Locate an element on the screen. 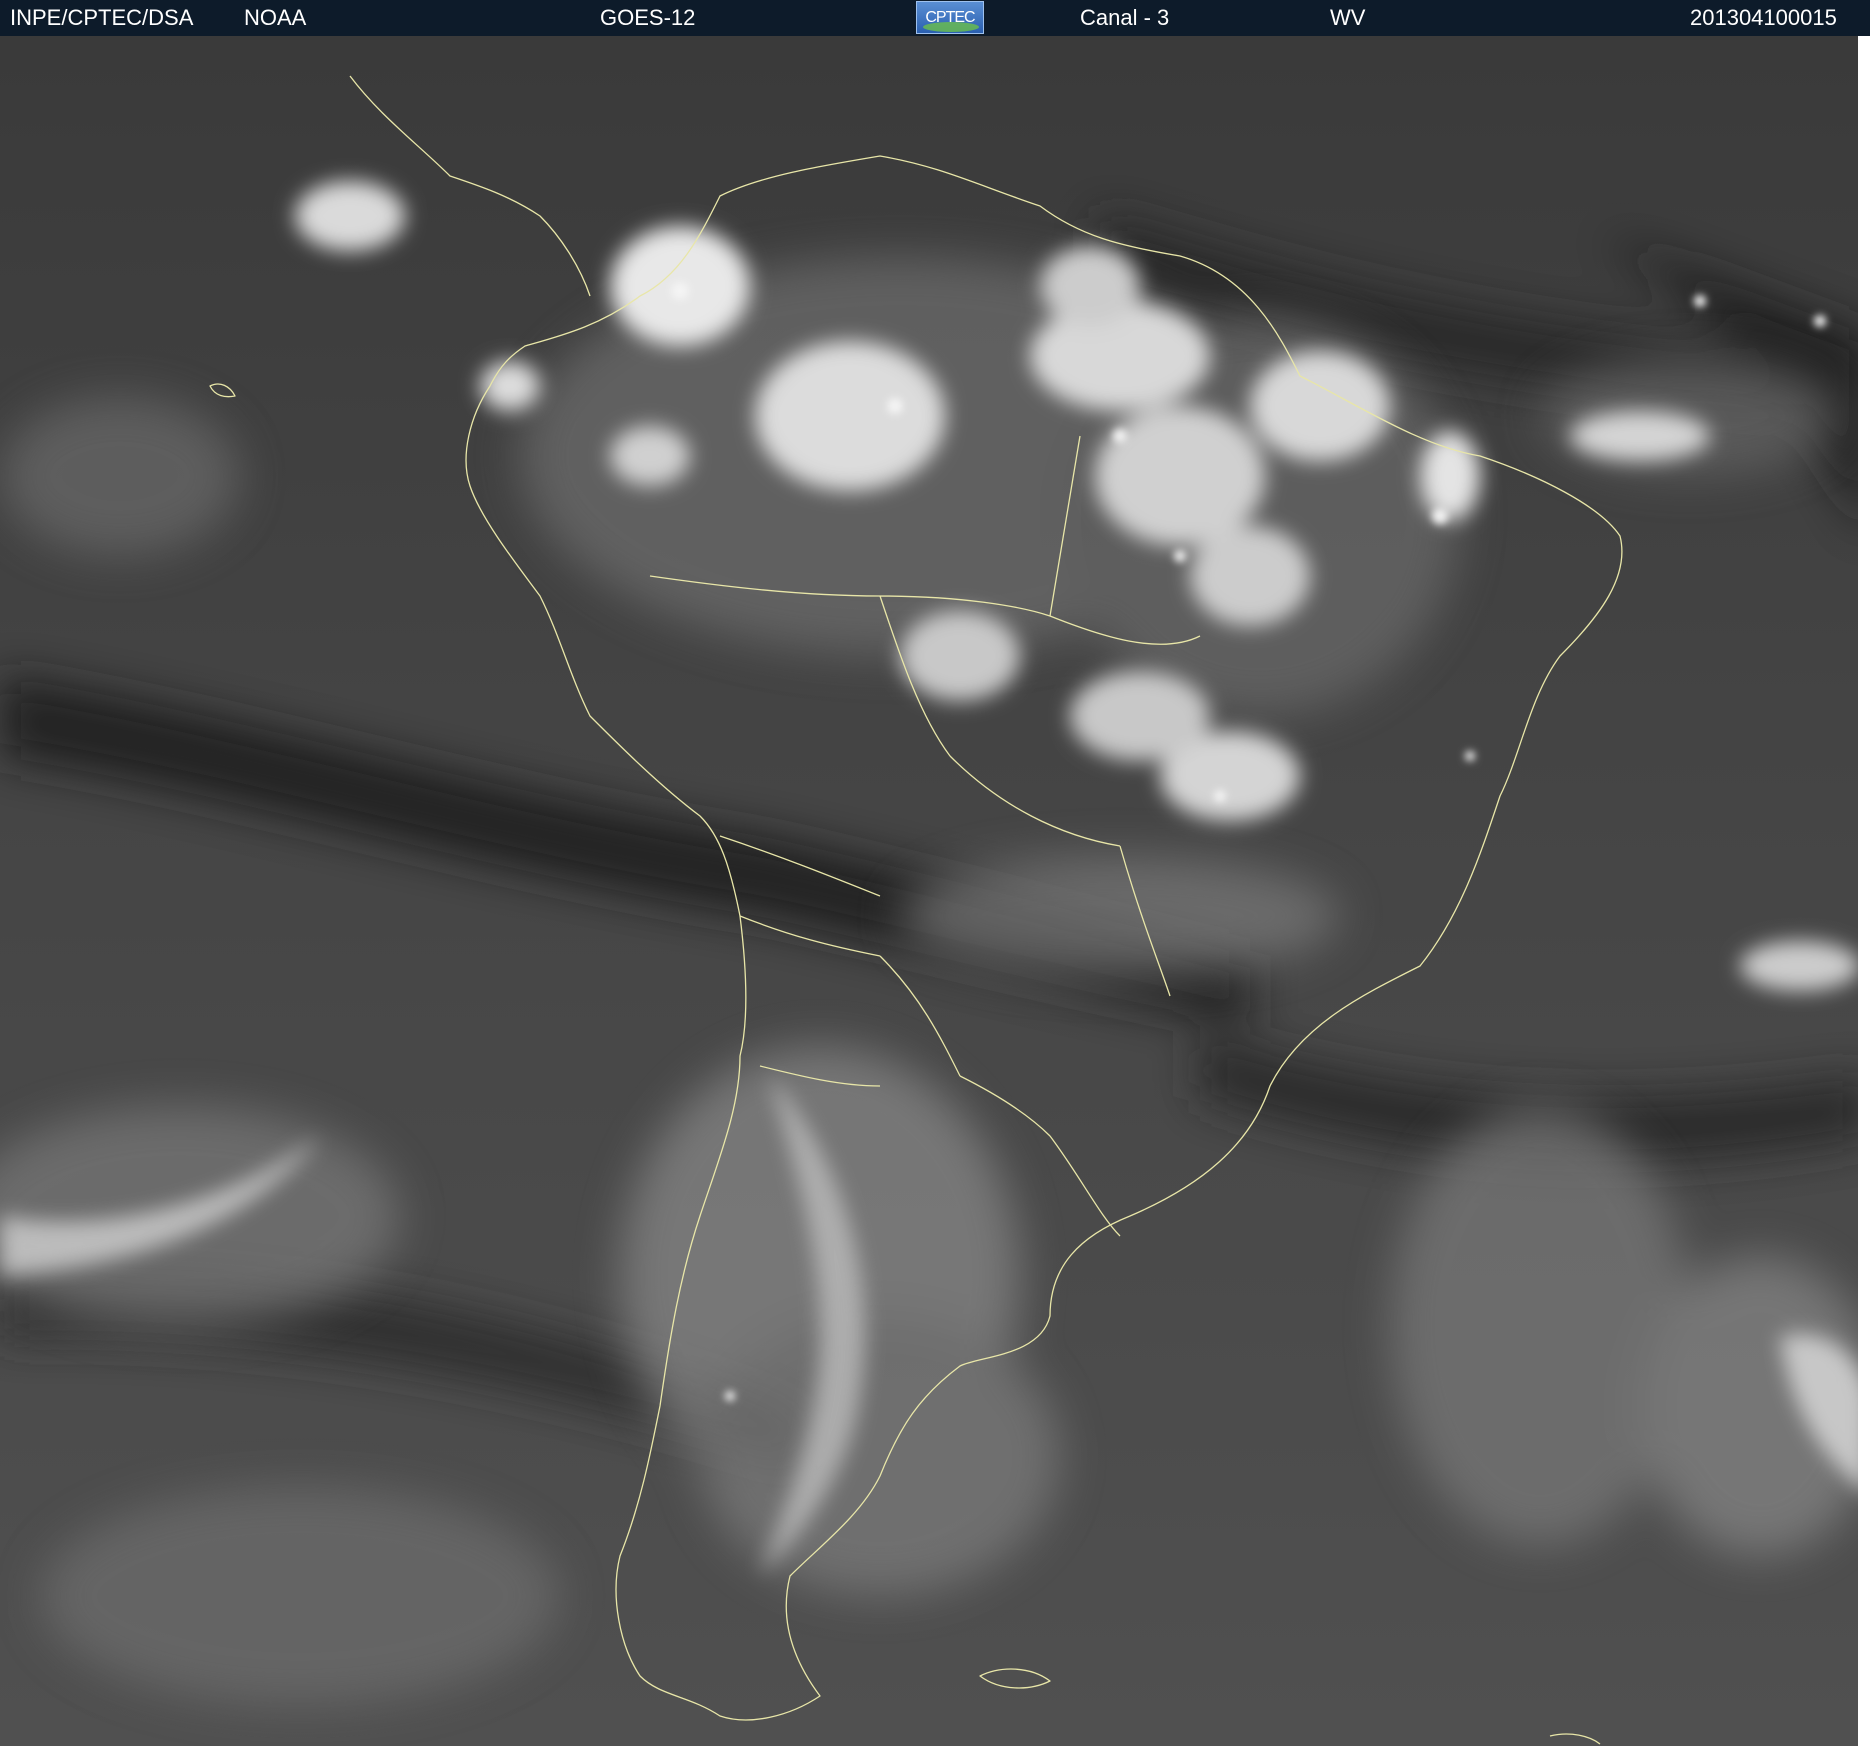 This screenshot has width=1870, height=1750. band-label: WV is located at coordinates (1348, 17).